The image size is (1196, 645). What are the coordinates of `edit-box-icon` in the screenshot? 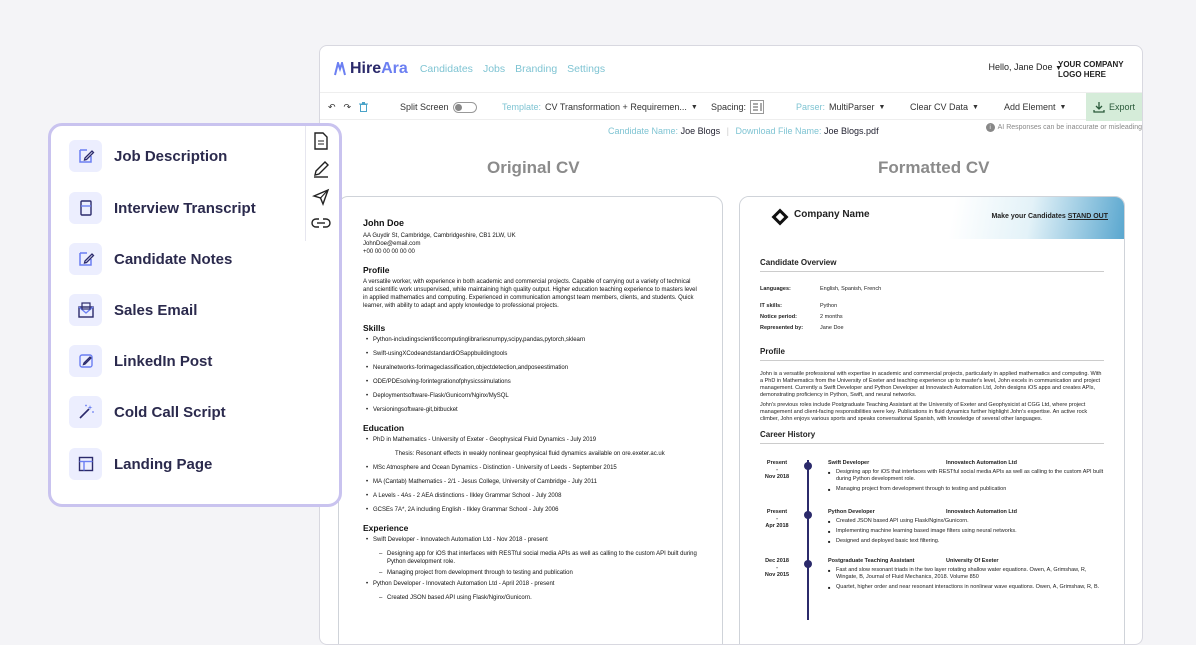 It's located at (85, 361).